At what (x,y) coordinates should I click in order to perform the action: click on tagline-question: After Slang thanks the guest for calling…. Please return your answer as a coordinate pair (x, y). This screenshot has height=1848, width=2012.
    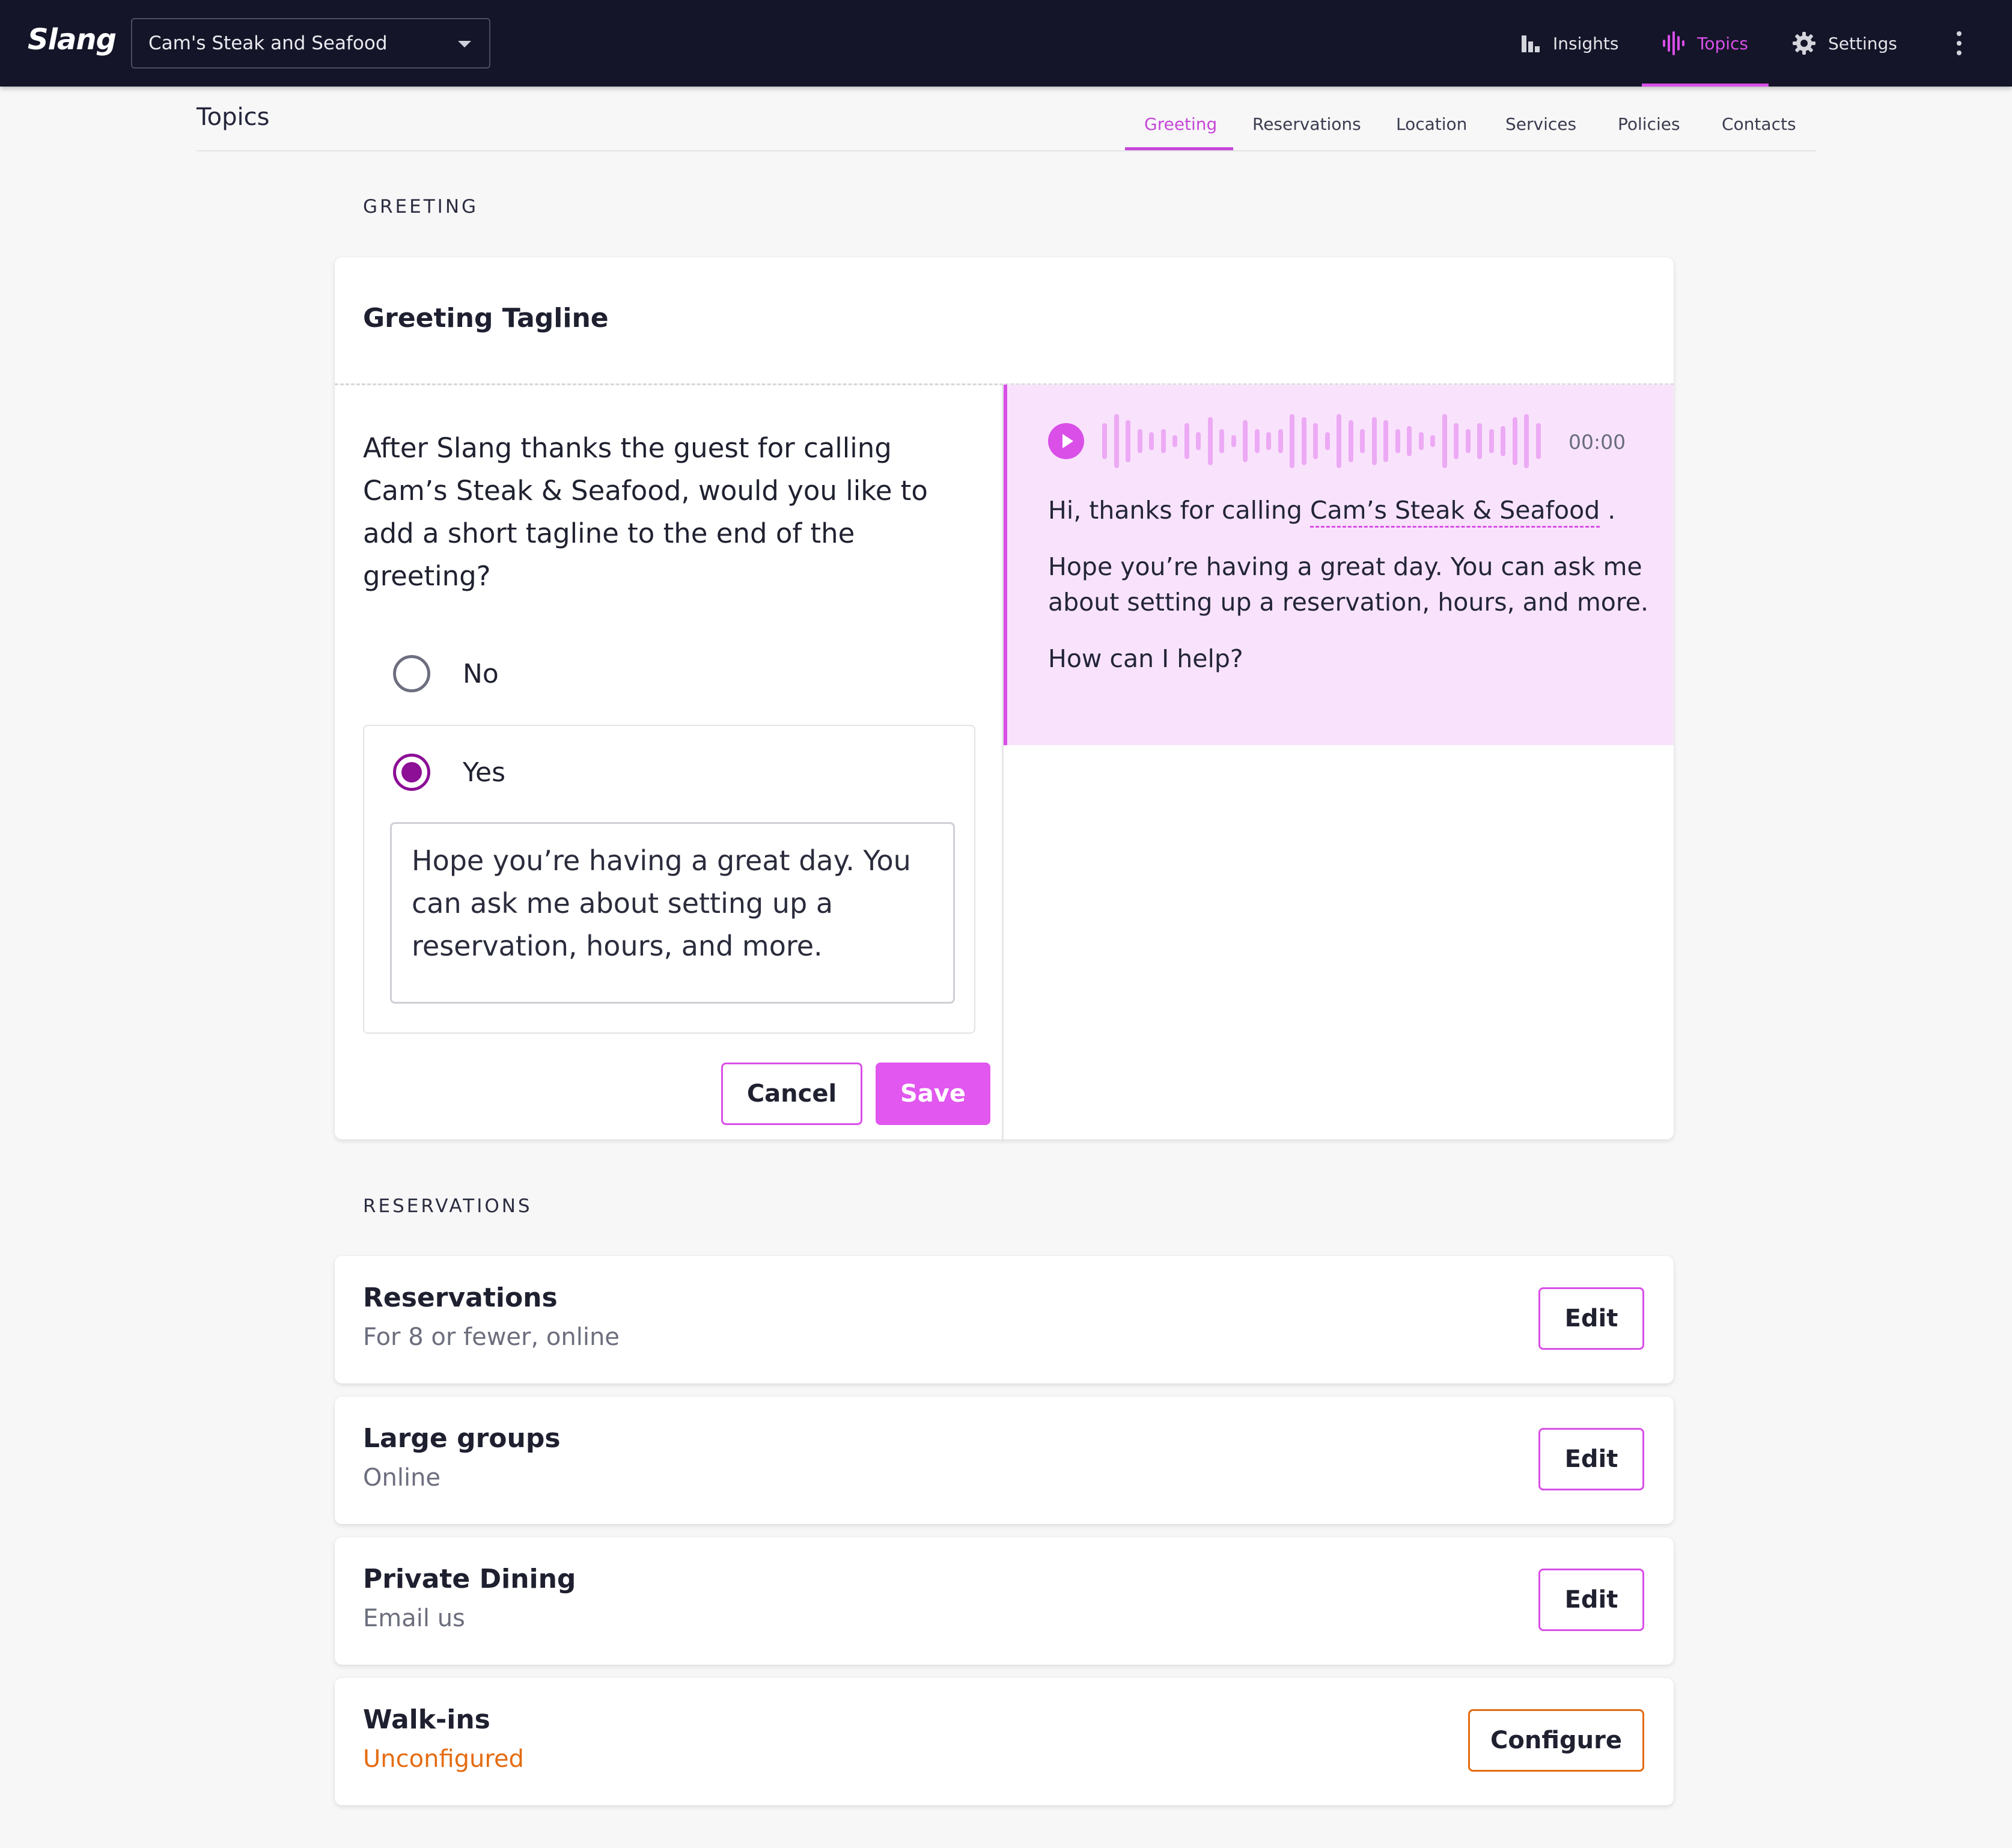
    Looking at the image, I should click on (645, 512).